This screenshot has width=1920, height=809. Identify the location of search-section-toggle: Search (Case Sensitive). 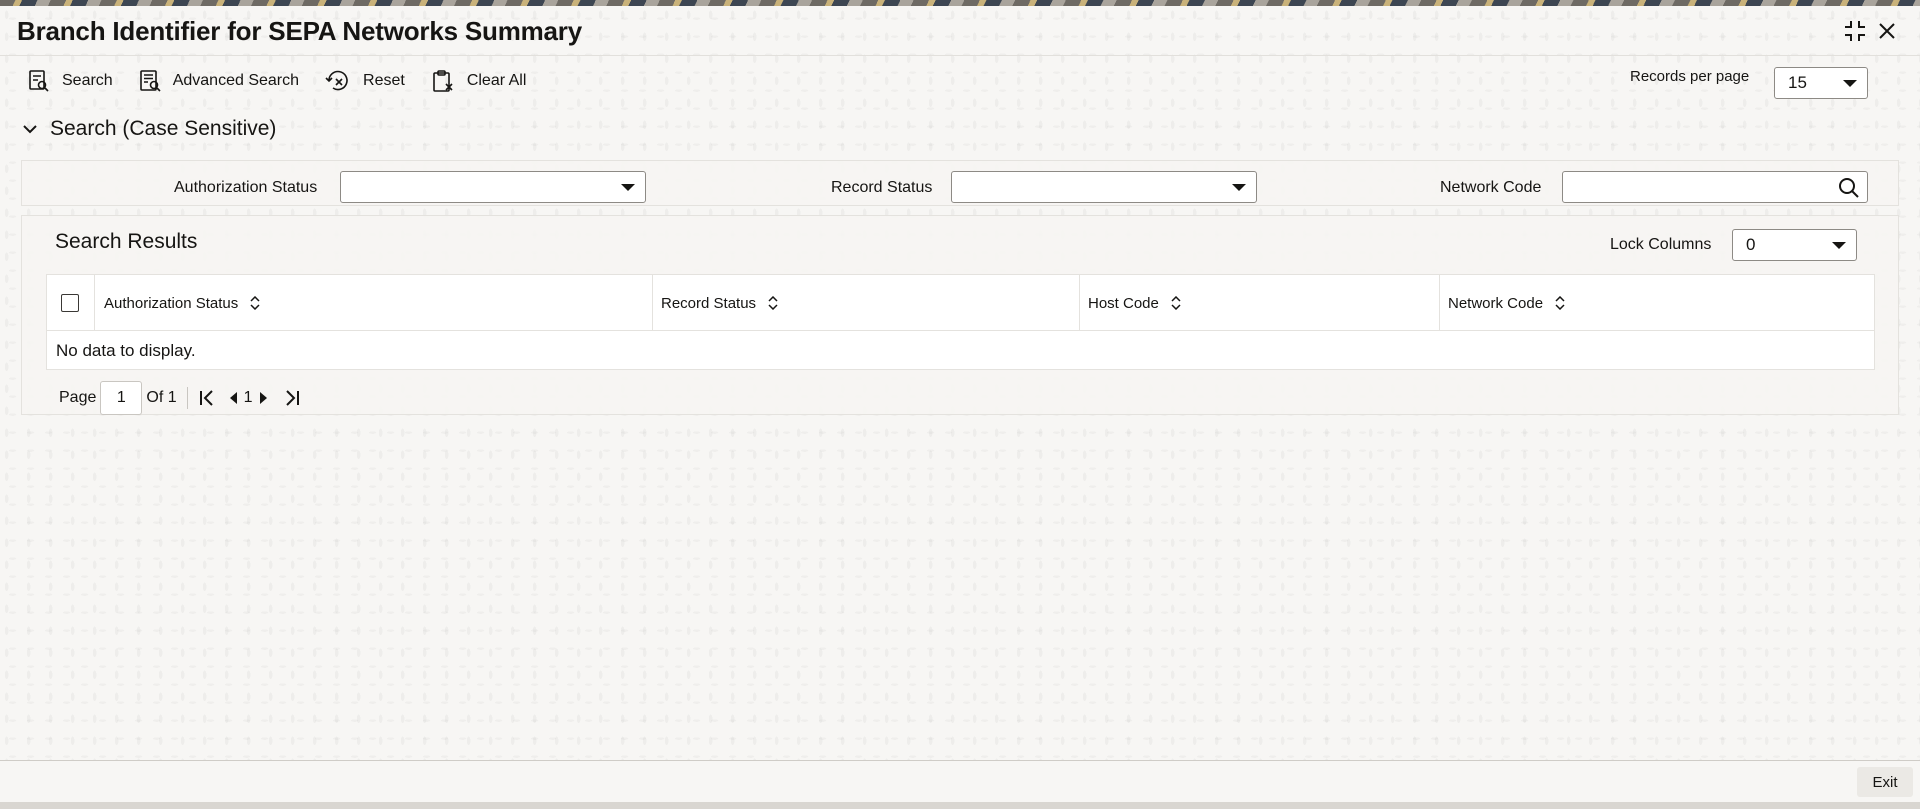
(149, 129).